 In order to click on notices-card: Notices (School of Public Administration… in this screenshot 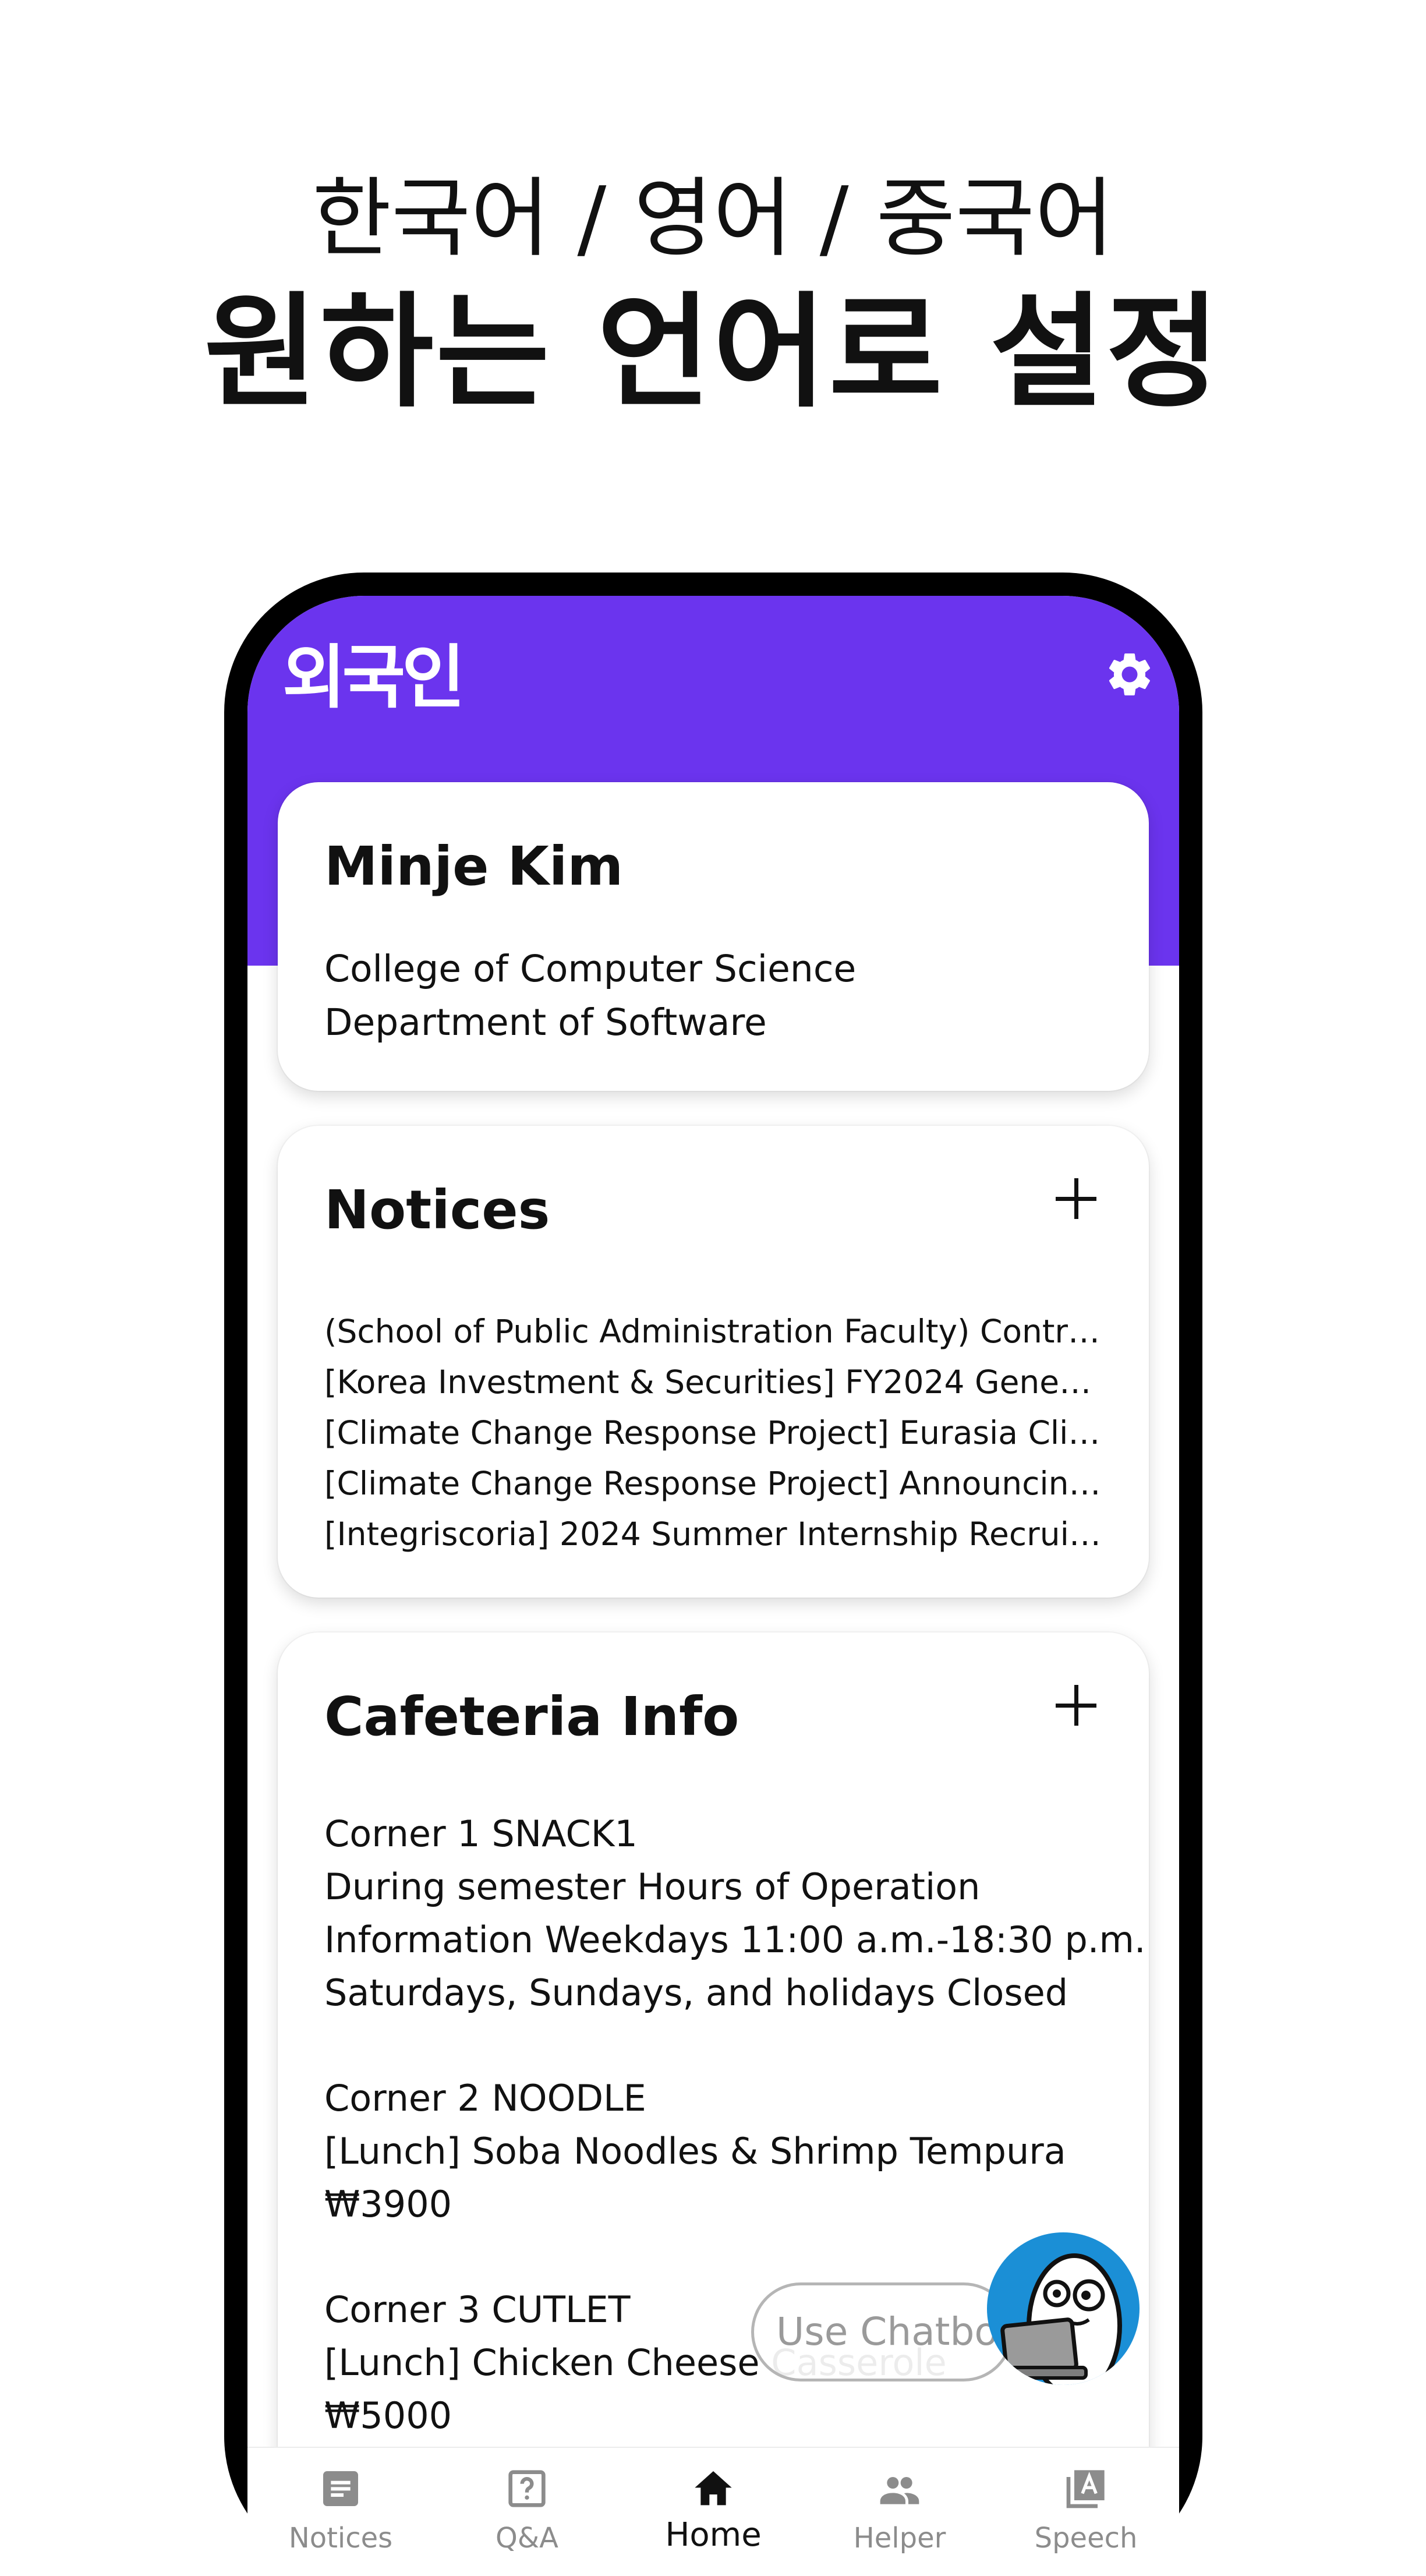, I will do `click(713, 1362)`.